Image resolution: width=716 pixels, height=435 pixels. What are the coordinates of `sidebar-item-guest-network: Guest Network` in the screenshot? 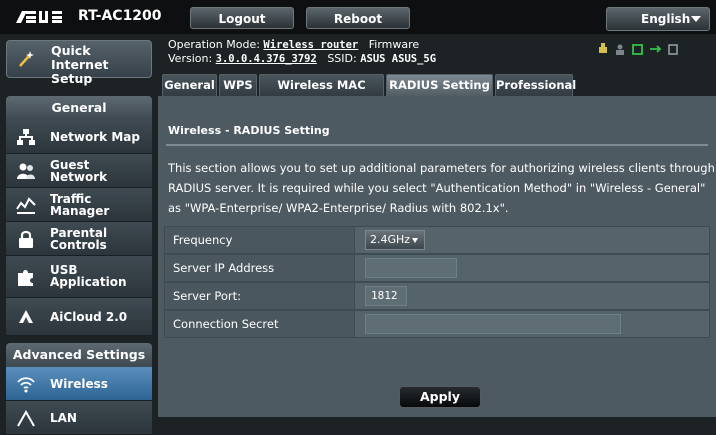 It's located at (79, 171).